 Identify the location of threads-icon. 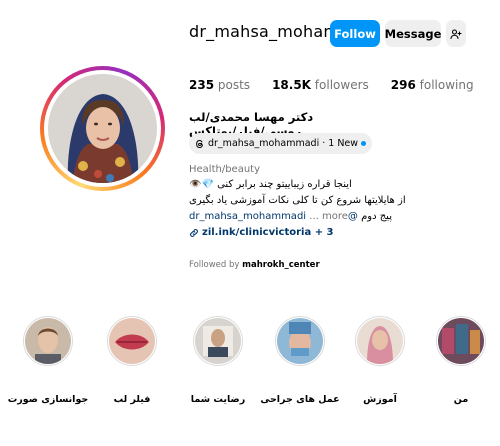
(199, 143).